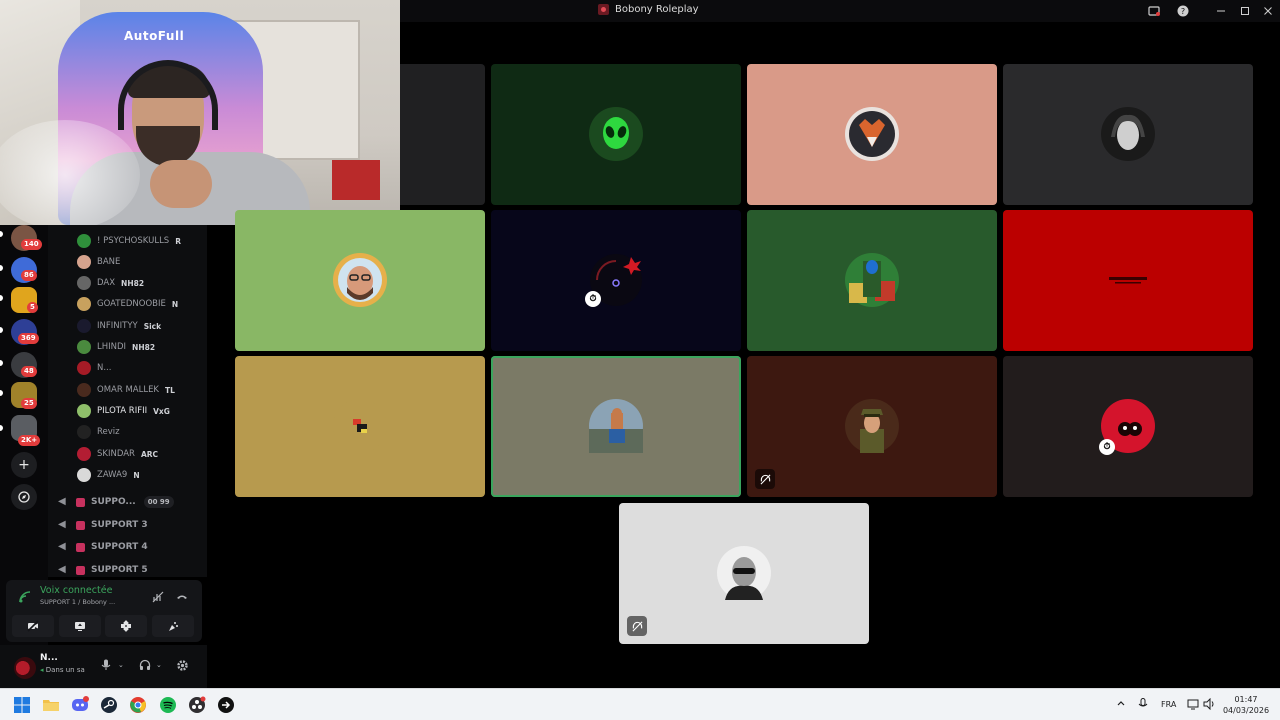 The height and width of the screenshot is (720, 1280). I want to click on user-panel: N... ◂ Dans un sa ⌄ ⌄, so click(103, 666).